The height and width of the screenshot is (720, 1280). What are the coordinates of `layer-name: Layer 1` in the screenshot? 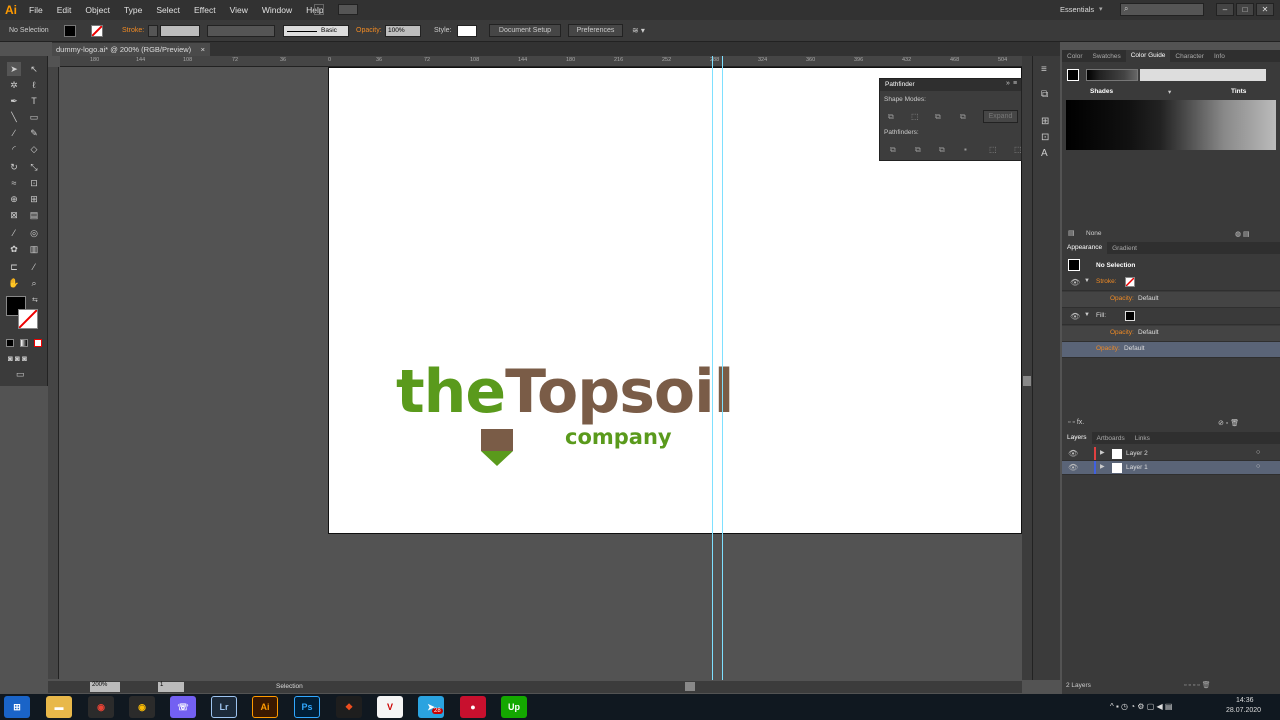 It's located at (1137, 467).